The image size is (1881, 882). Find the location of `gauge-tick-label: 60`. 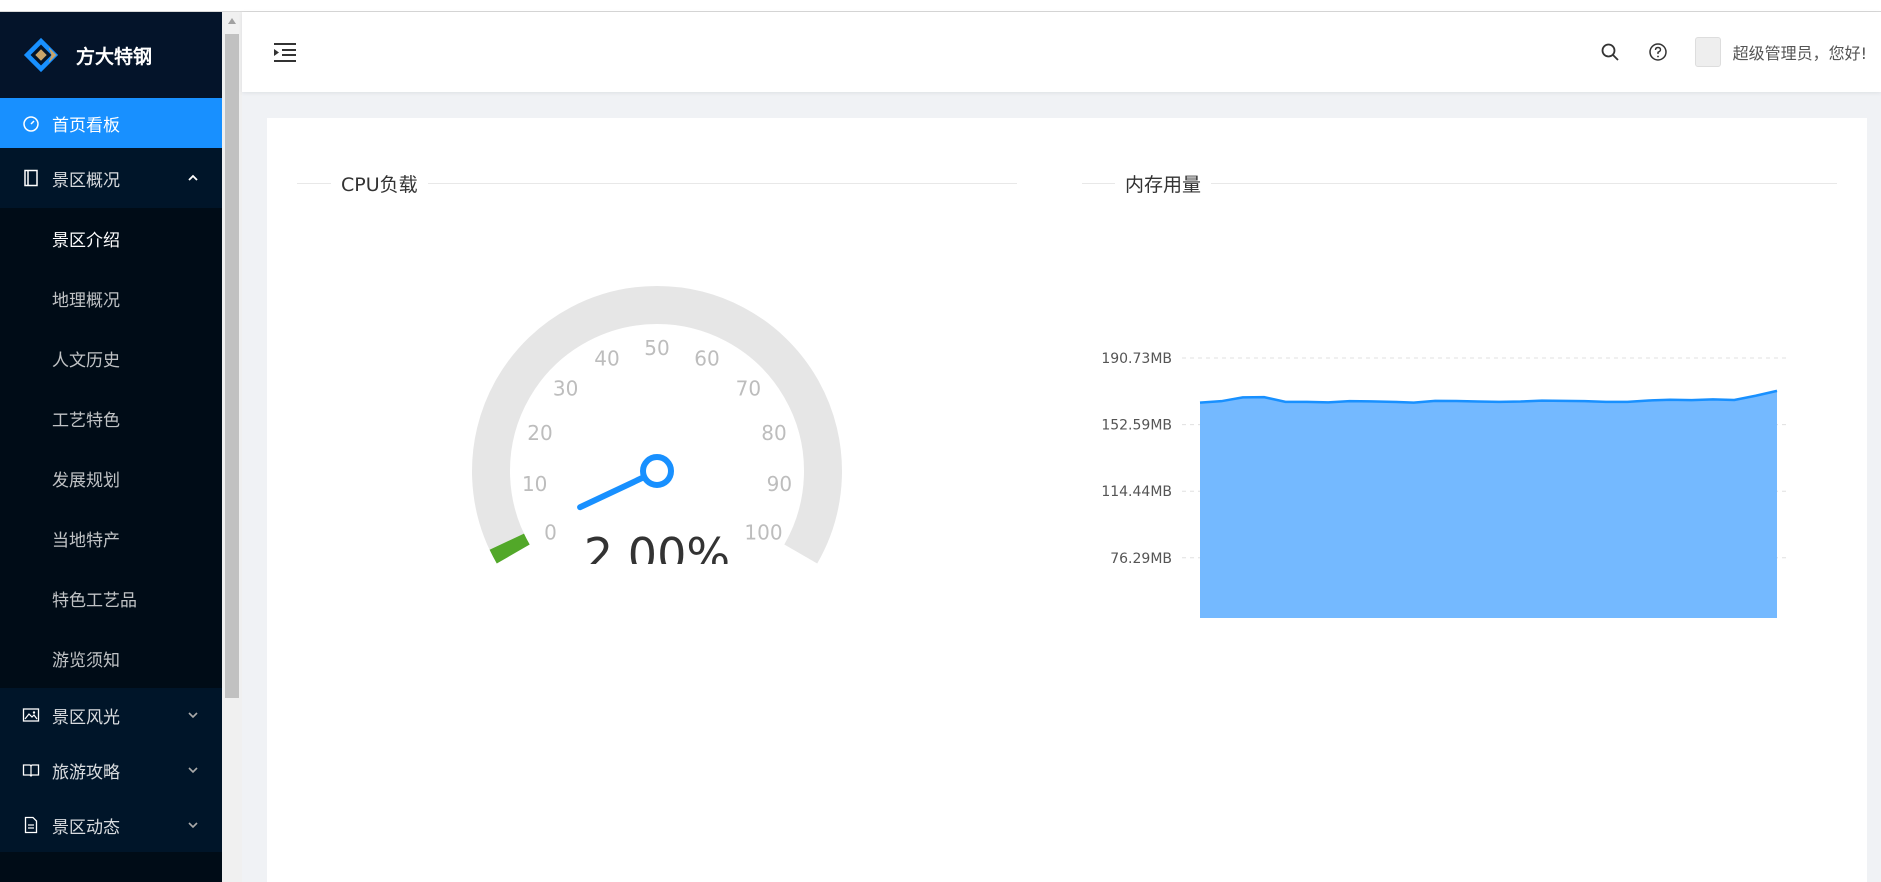

gauge-tick-label: 60 is located at coordinates (706, 359).